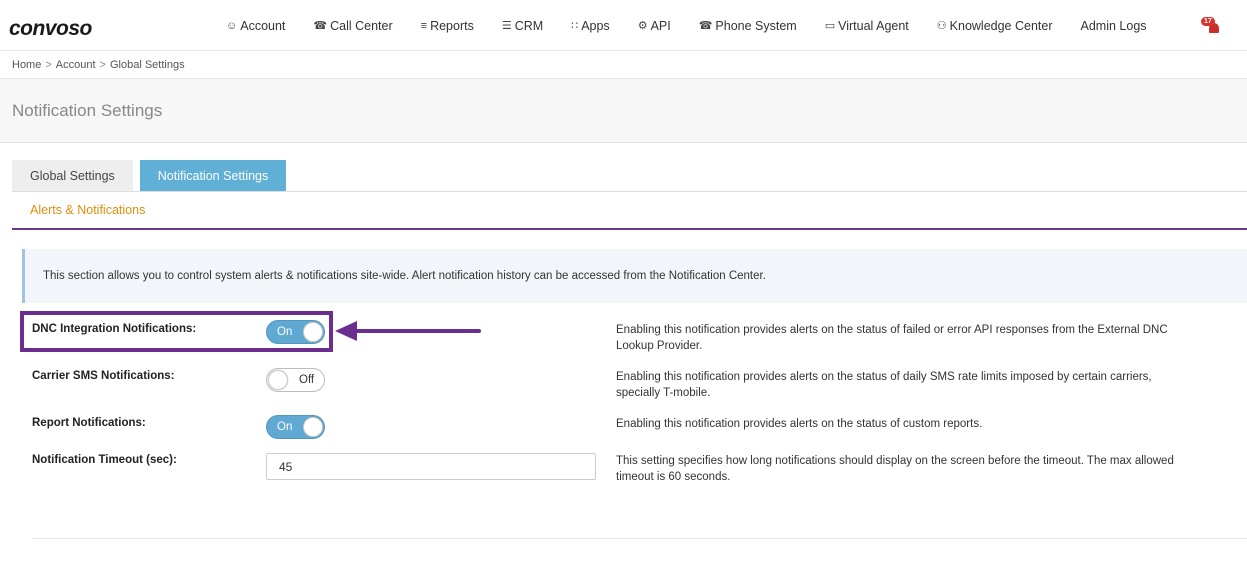 This screenshot has height=583, width=1247. What do you see at coordinates (595, 25) in the screenshot?
I see `nav-apps-label: Apps` at bounding box center [595, 25].